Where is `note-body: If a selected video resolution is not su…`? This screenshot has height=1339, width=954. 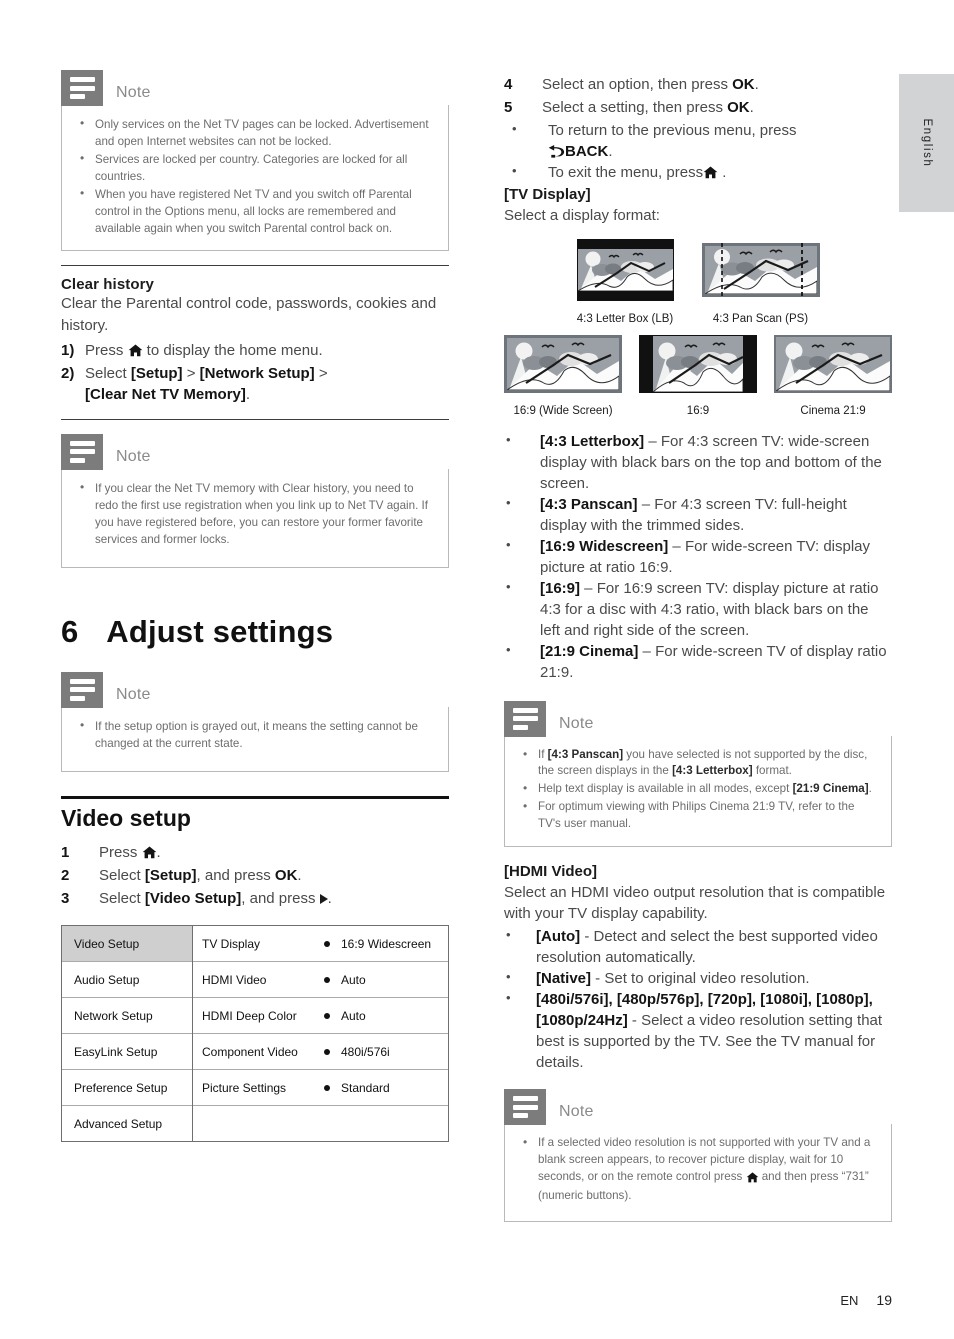
note-body: If a selected video resolution is not su… is located at coordinates (698, 1173).